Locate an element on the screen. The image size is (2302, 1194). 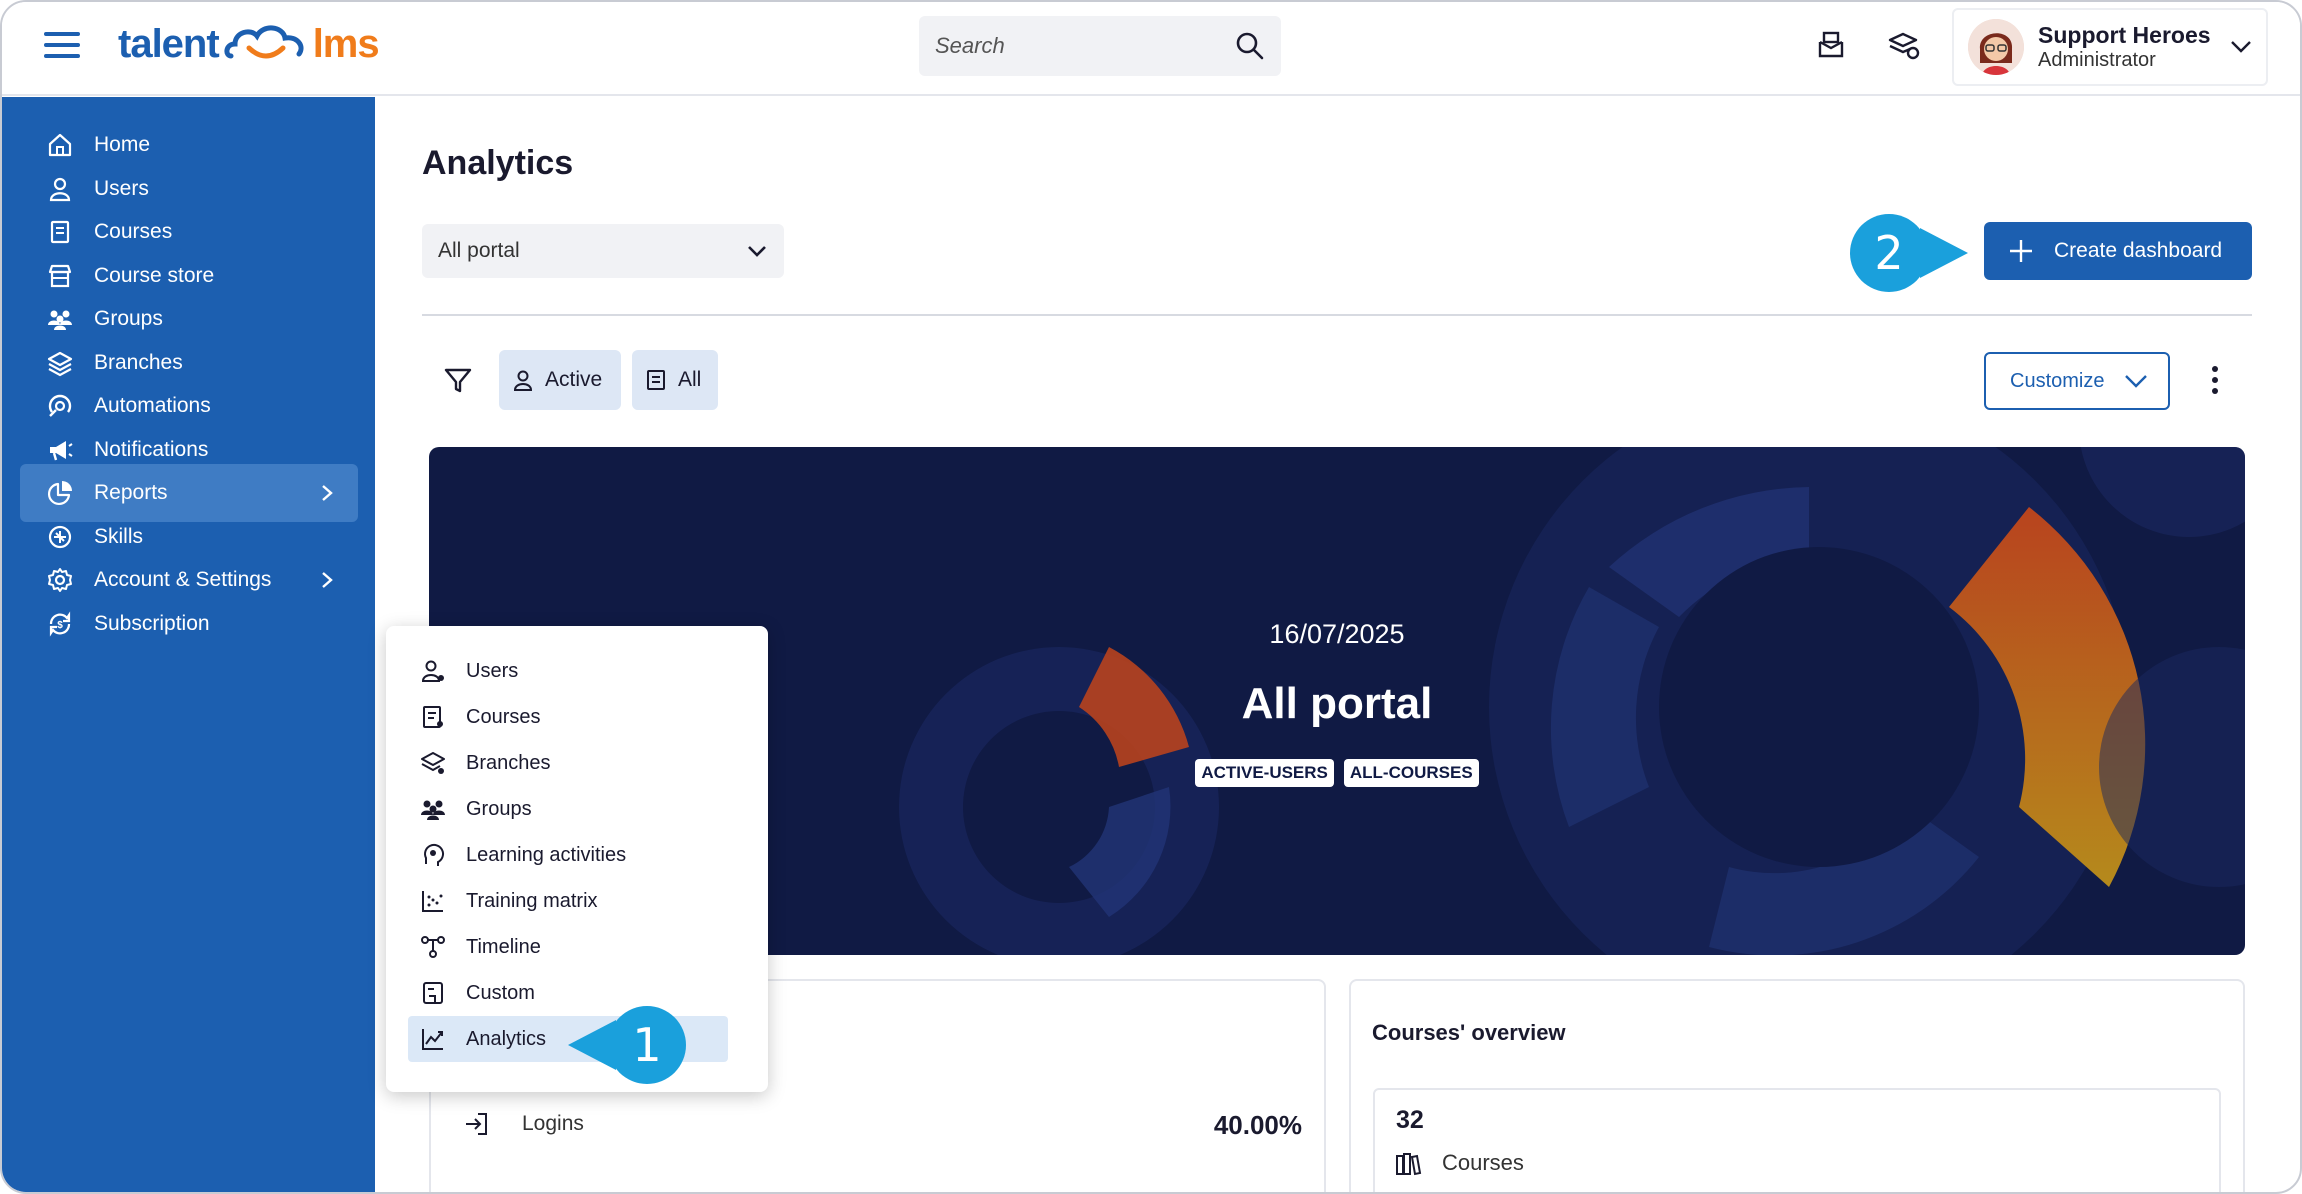
sidebar-item-label: Home is located at coordinates (122, 144).